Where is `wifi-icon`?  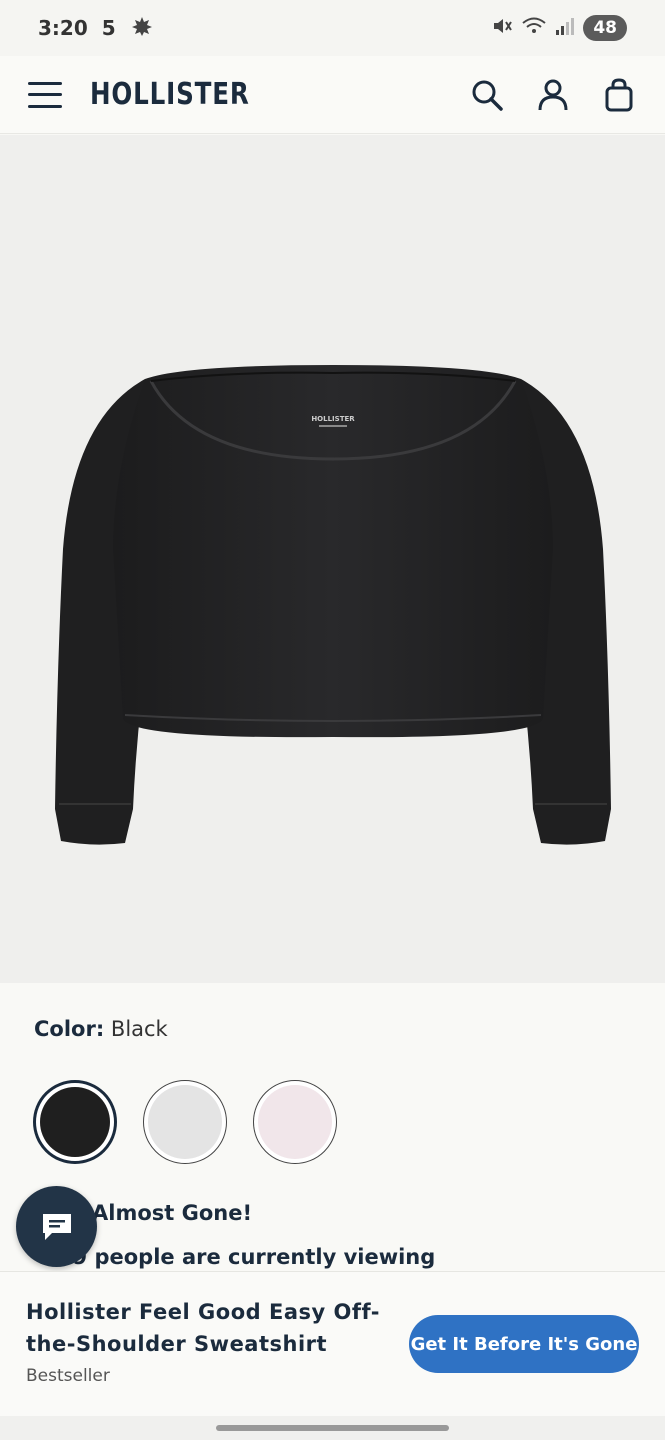
wifi-icon is located at coordinates (534, 28).